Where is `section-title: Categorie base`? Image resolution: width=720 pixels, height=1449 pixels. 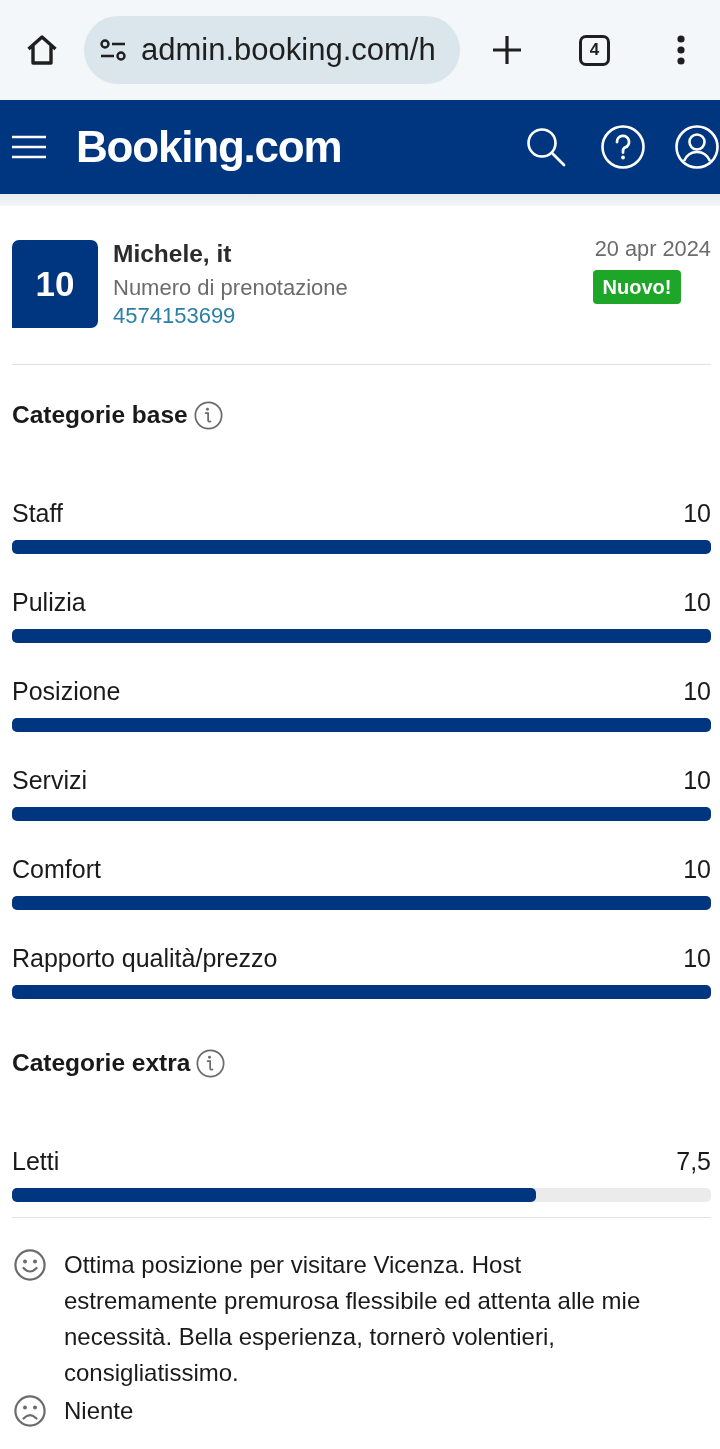 section-title: Categorie base is located at coordinates (100, 415).